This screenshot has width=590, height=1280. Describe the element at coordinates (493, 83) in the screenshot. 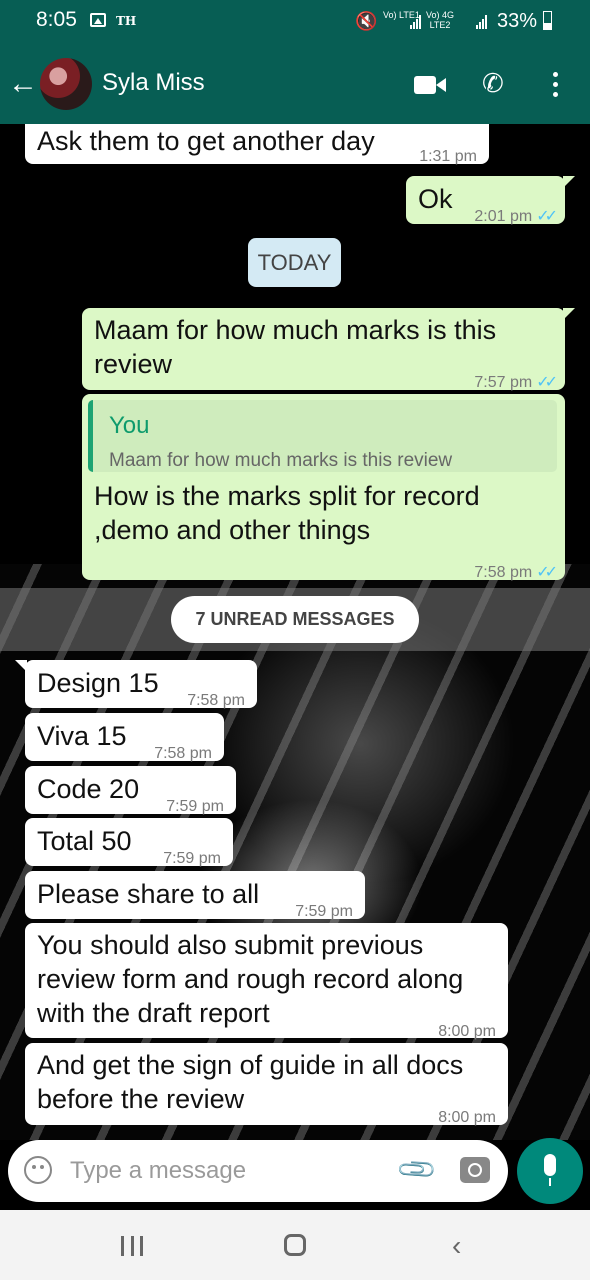

I see `voice-call-icon: ✆` at that location.